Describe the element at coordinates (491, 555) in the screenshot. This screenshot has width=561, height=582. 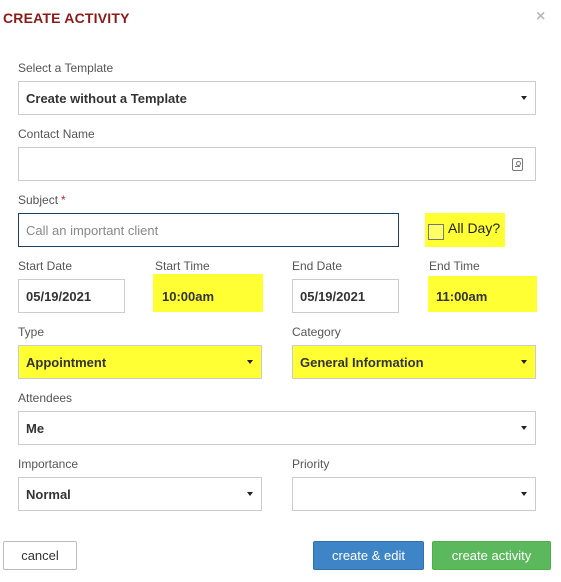
I see `create-activity-button: create activity` at that location.